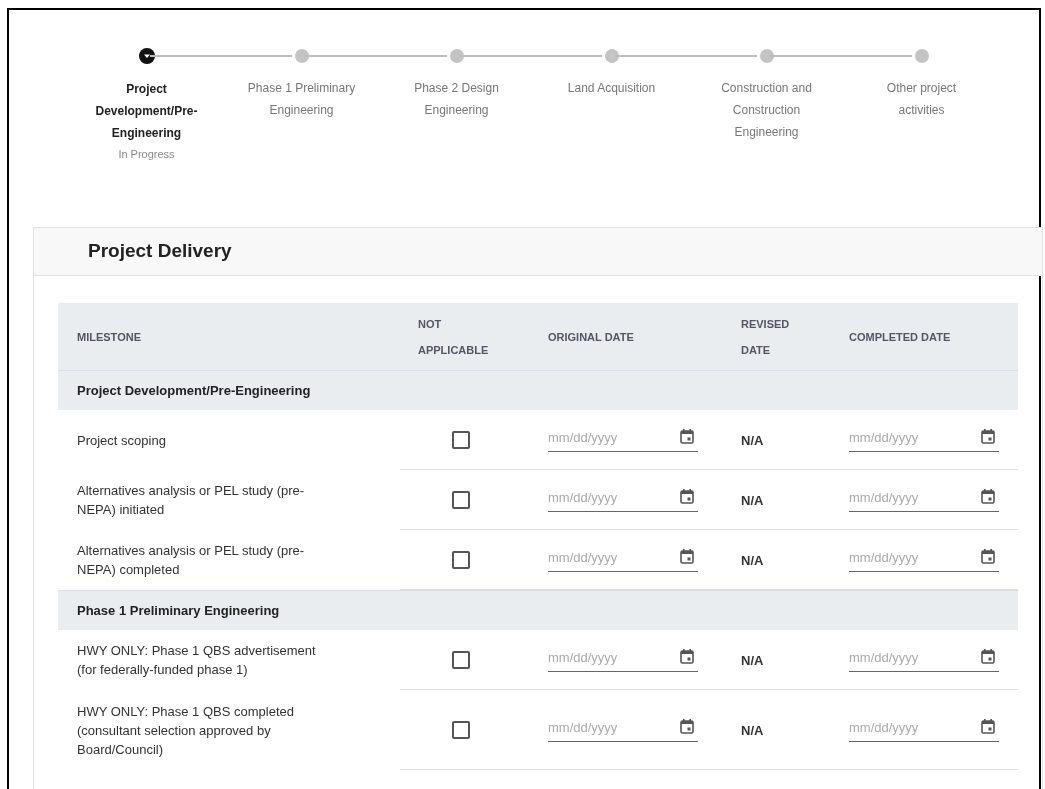 The width and height of the screenshot is (1045, 789). What do you see at coordinates (194, 390) in the screenshot?
I see `section-title: Project Development/Pre-Engineering` at bounding box center [194, 390].